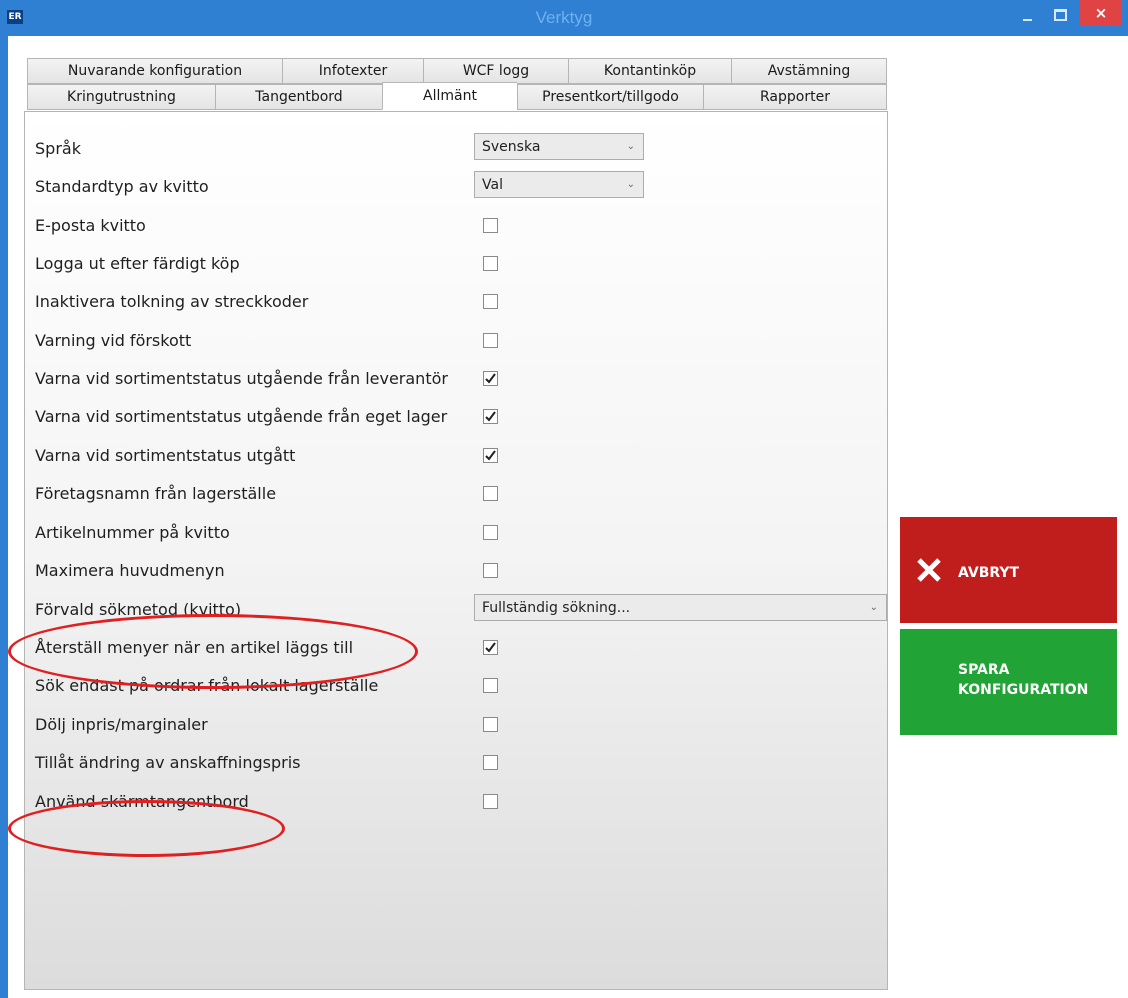 The height and width of the screenshot is (998, 1128). Describe the element at coordinates (1027, 17) in the screenshot. I see `minimize-button` at that location.